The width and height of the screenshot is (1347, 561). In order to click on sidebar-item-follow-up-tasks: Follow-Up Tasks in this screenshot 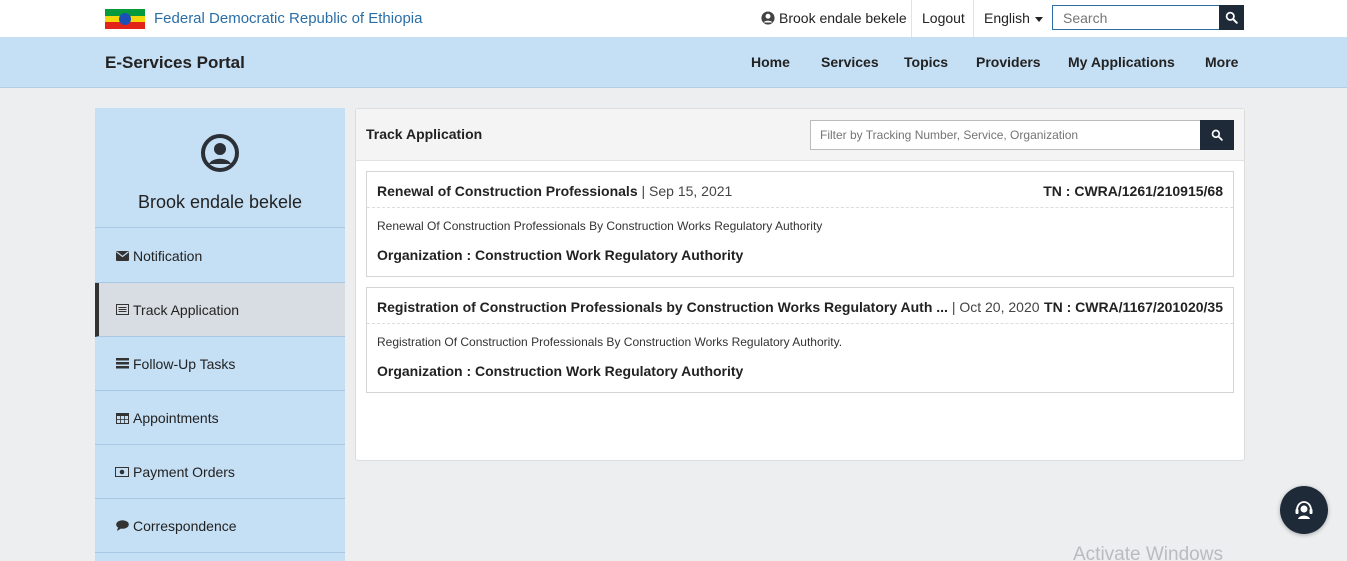, I will do `click(220, 364)`.